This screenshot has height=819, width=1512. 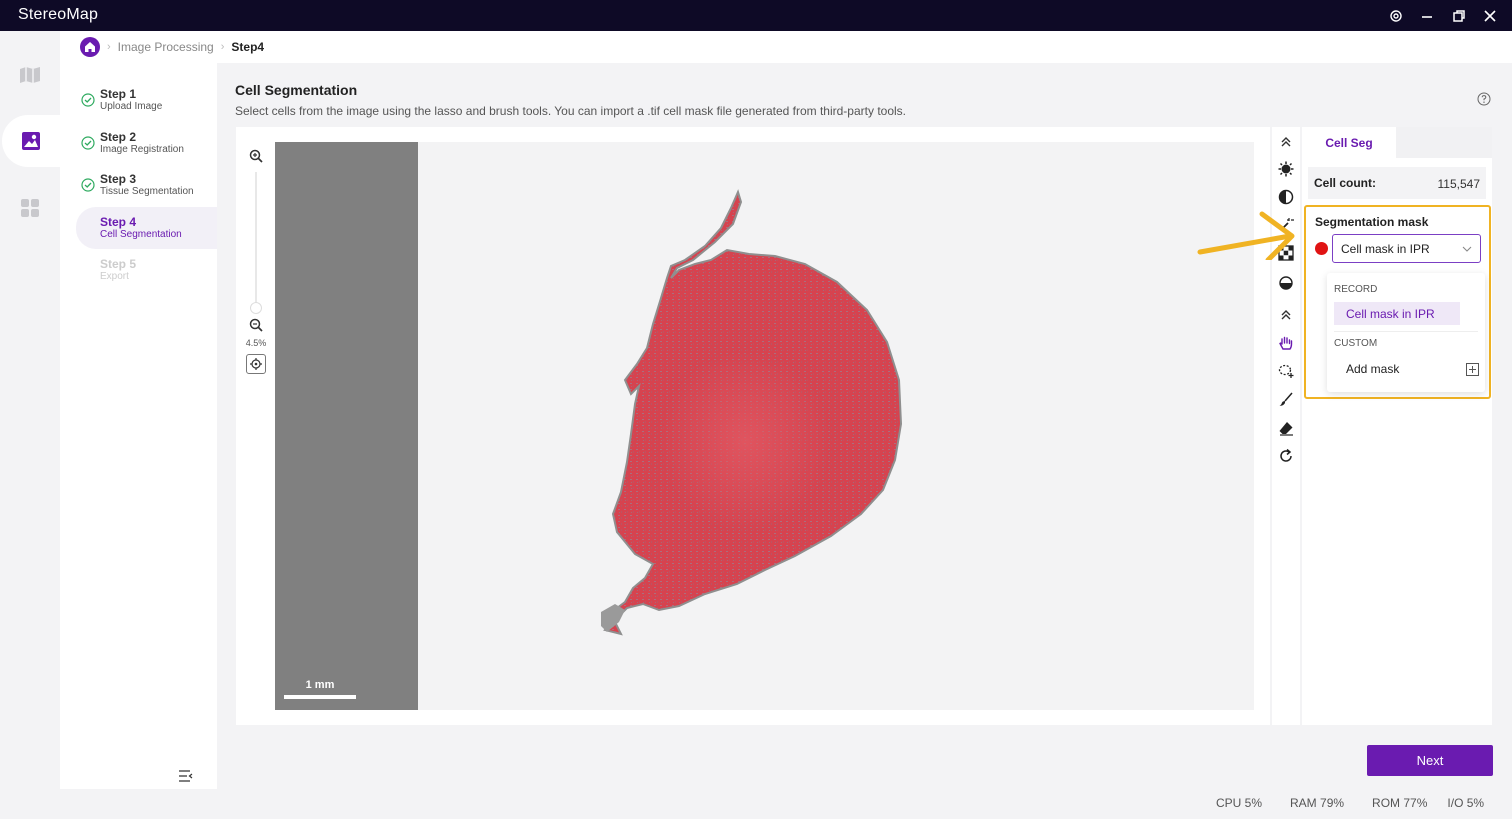 What do you see at coordinates (146, 228) in the screenshot?
I see `step-4: Step 4 Cell Segmentation` at bounding box center [146, 228].